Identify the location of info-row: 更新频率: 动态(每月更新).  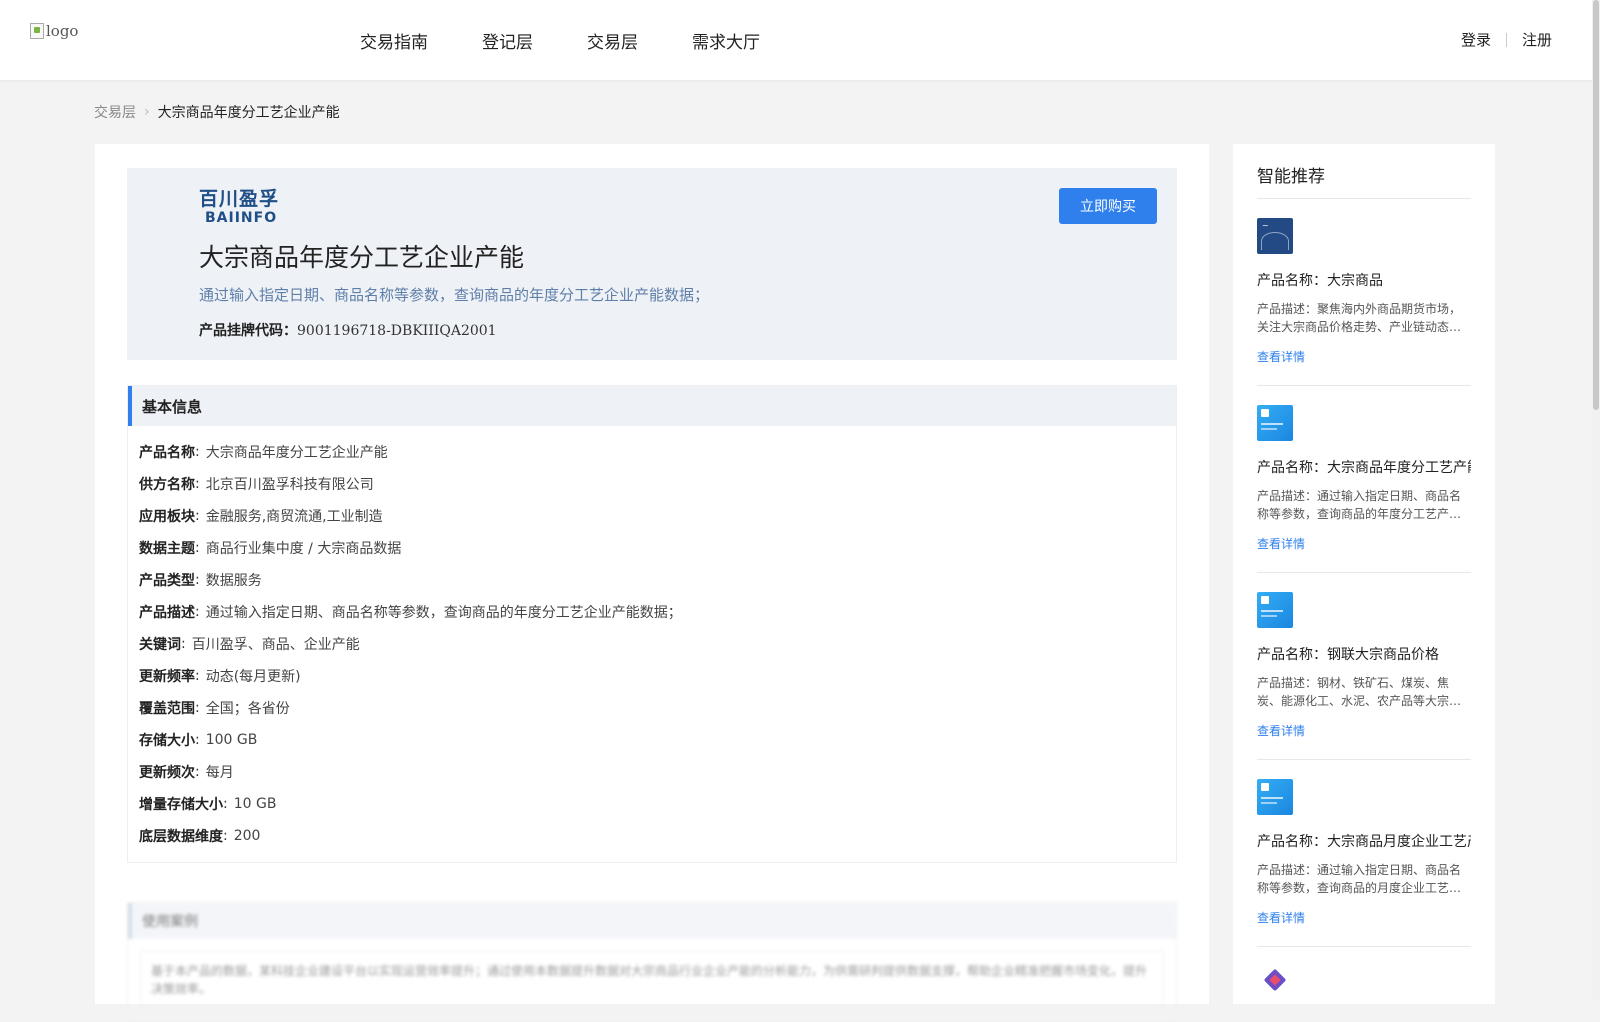
(220, 676).